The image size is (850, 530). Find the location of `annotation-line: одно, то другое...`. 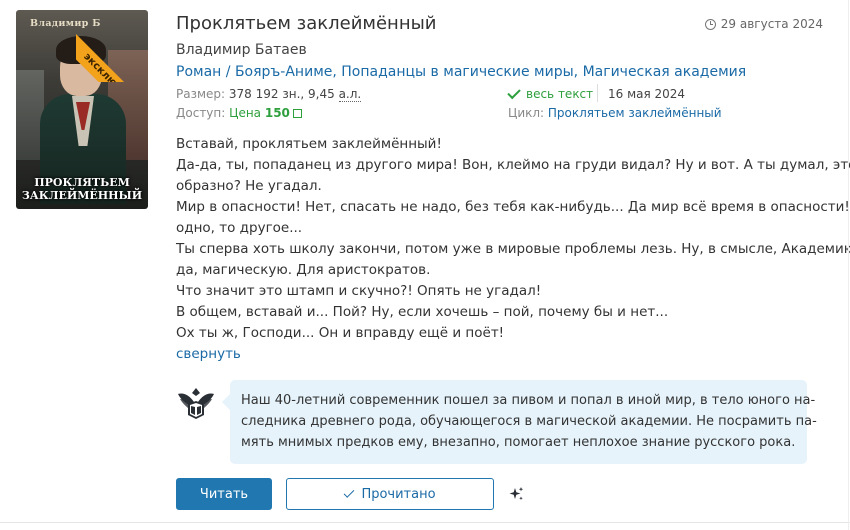

annotation-line: одно, то другое... is located at coordinates (239, 228).